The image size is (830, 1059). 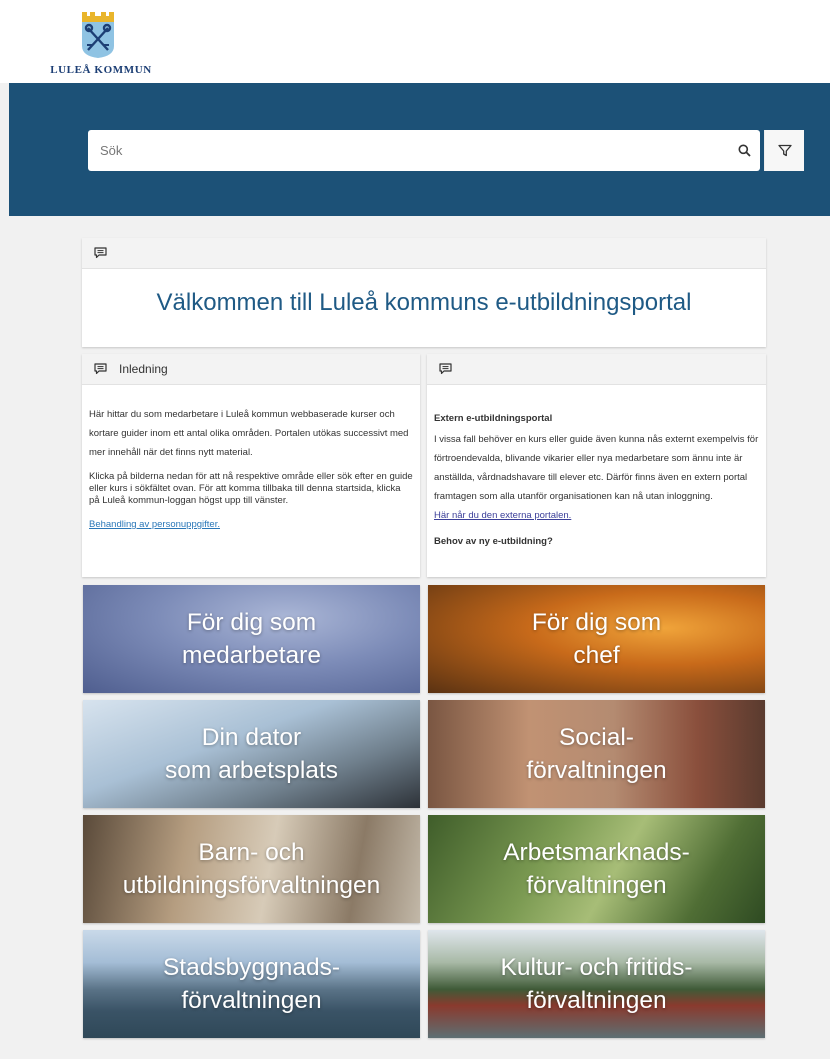 I want to click on tile-chef: För dig som chef, so click(x=596, y=639).